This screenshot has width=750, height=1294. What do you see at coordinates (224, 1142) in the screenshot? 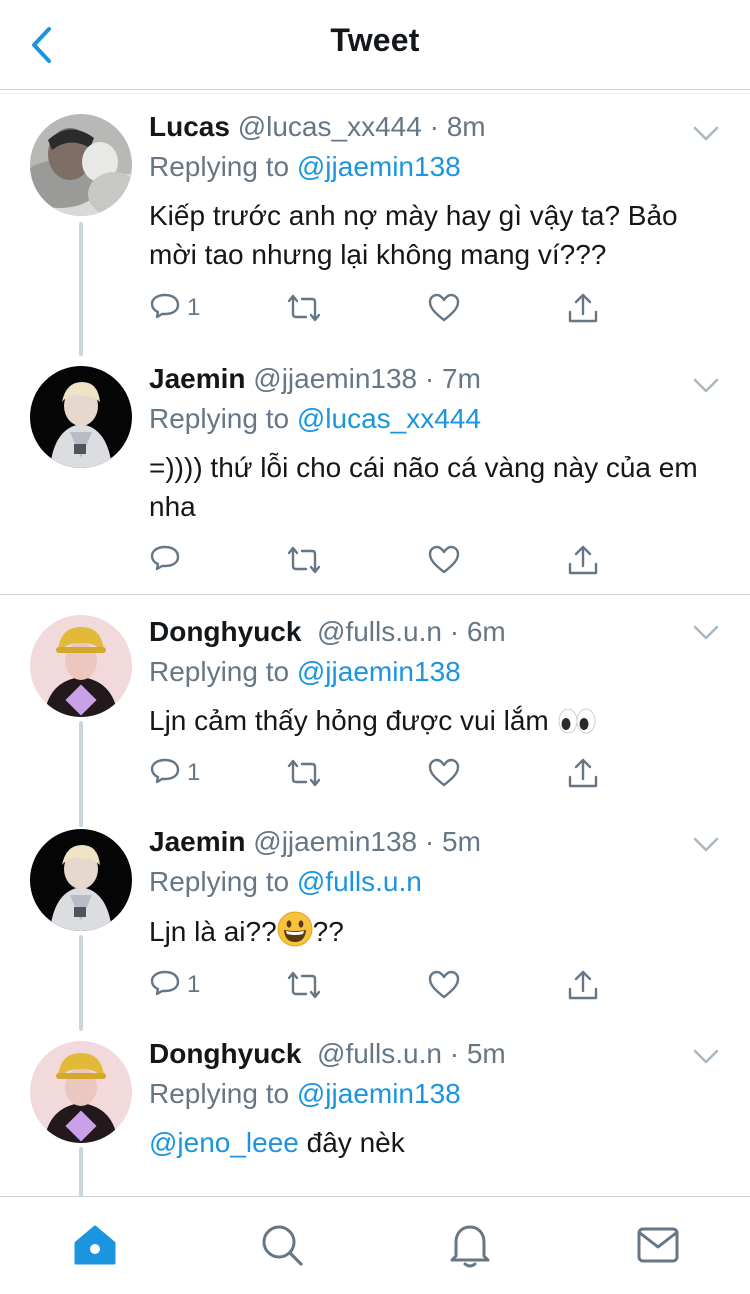
I see `mention-link: @jeno_leee` at bounding box center [224, 1142].